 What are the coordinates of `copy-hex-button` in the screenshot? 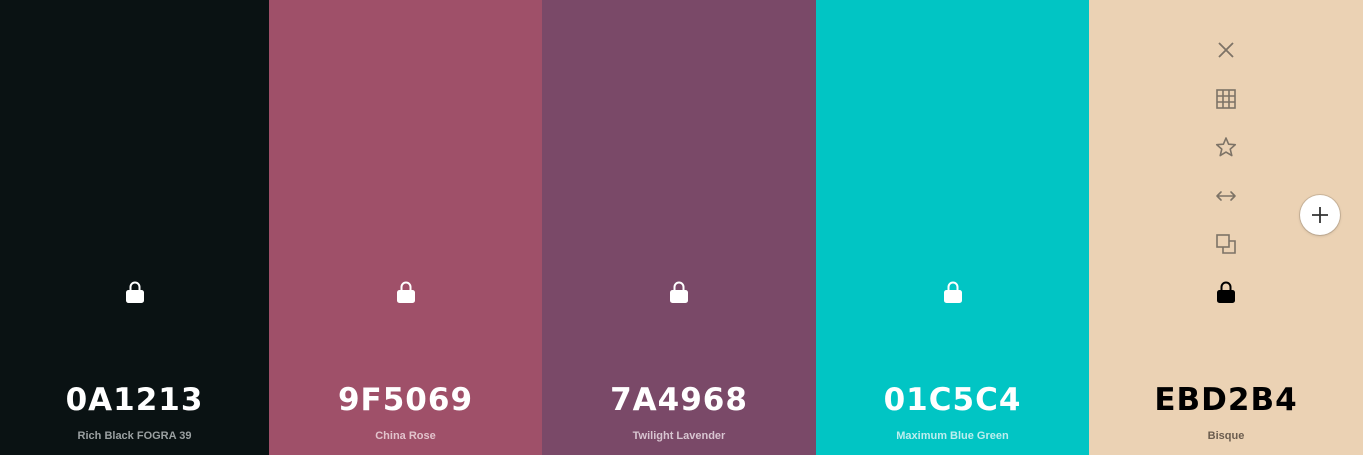 It's located at (1226, 244).